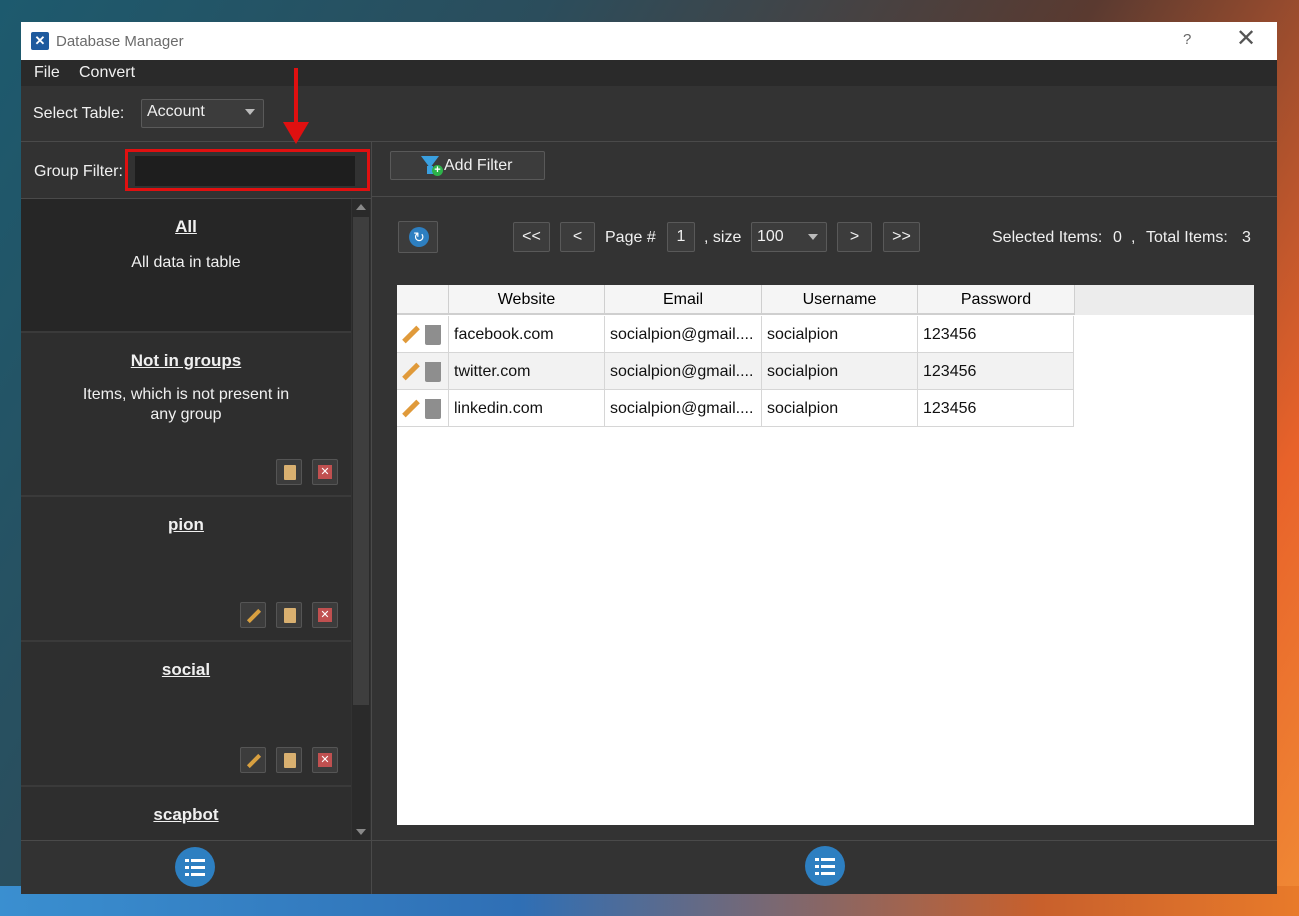 This screenshot has height=916, width=1299. What do you see at coordinates (901, 237) in the screenshot?
I see `last-page-button: >>` at bounding box center [901, 237].